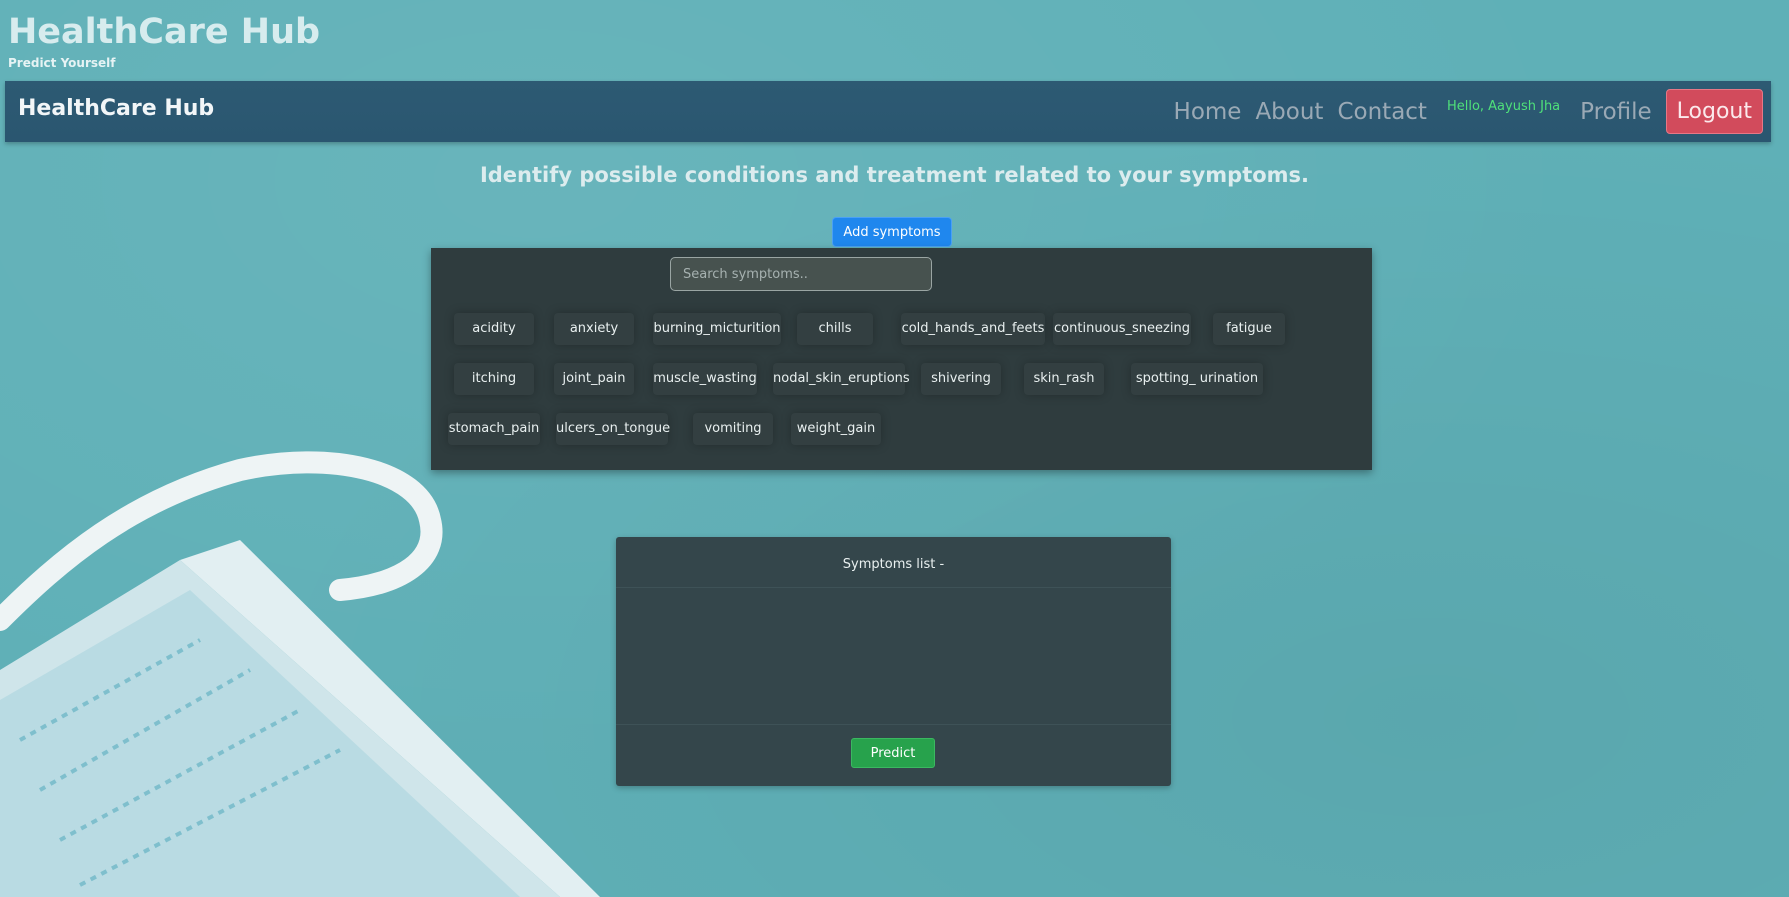  Describe the element at coordinates (835, 329) in the screenshot. I see `symptom-chip: chills` at that location.